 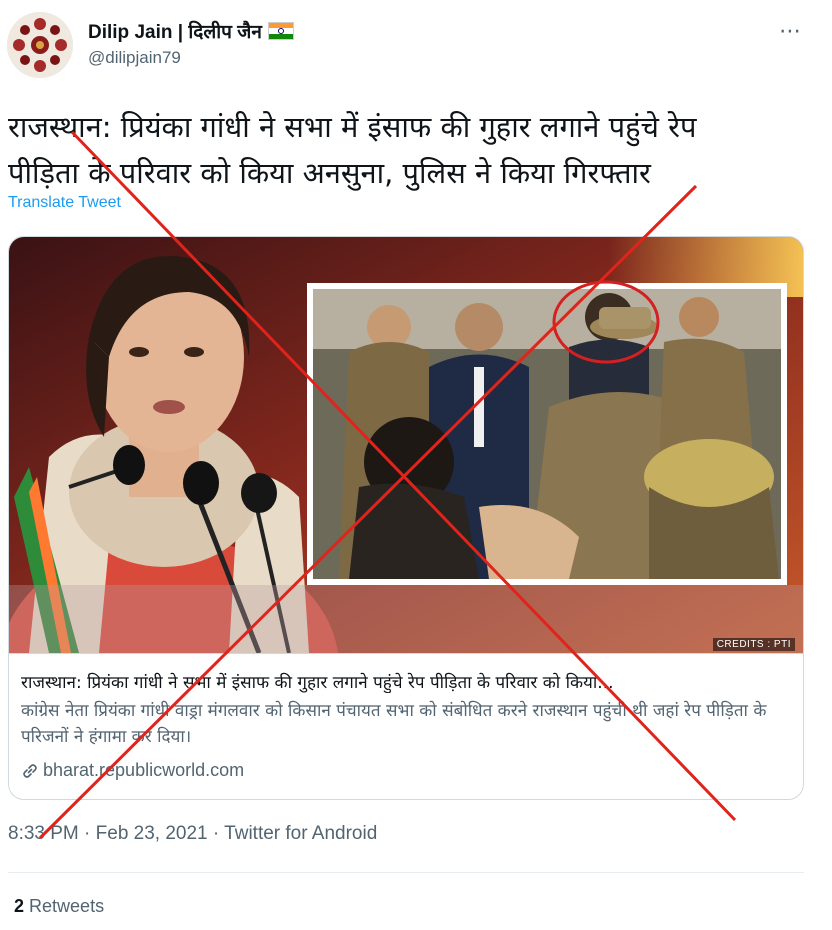 I want to click on retweet-count: 2, so click(x=19, y=906).